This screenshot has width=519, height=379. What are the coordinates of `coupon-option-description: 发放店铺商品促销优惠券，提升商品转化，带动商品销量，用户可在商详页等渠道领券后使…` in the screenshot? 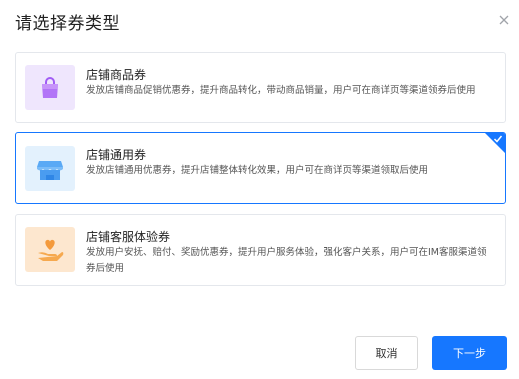 It's located at (281, 90).